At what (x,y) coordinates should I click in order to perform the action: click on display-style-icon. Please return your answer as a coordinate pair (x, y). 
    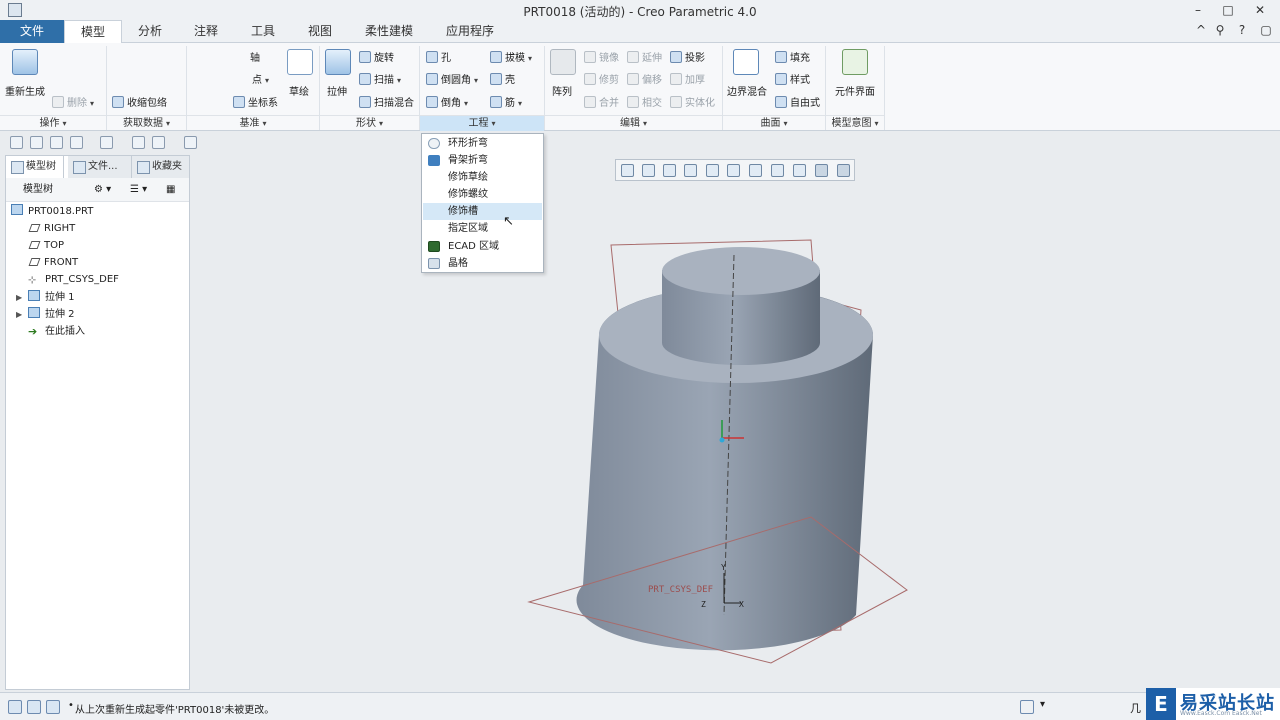
    Looking at the image, I should click on (733, 170).